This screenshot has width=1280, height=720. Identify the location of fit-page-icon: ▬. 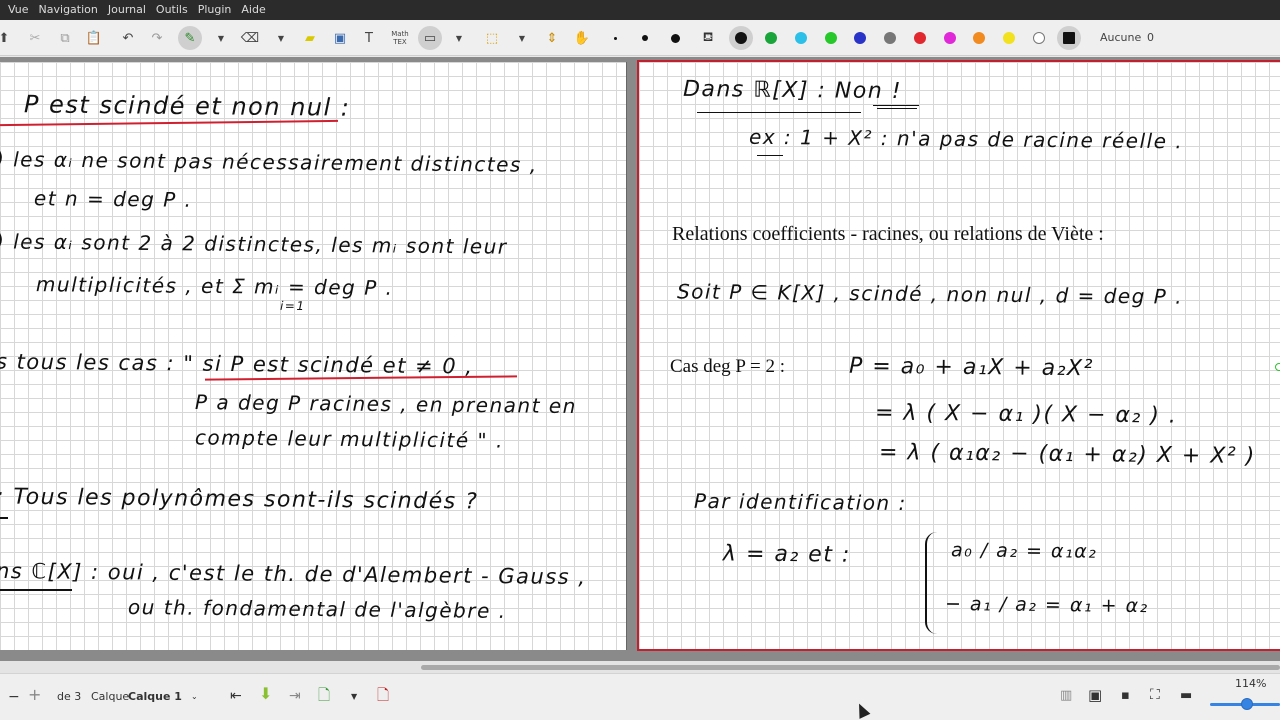
(1186, 696).